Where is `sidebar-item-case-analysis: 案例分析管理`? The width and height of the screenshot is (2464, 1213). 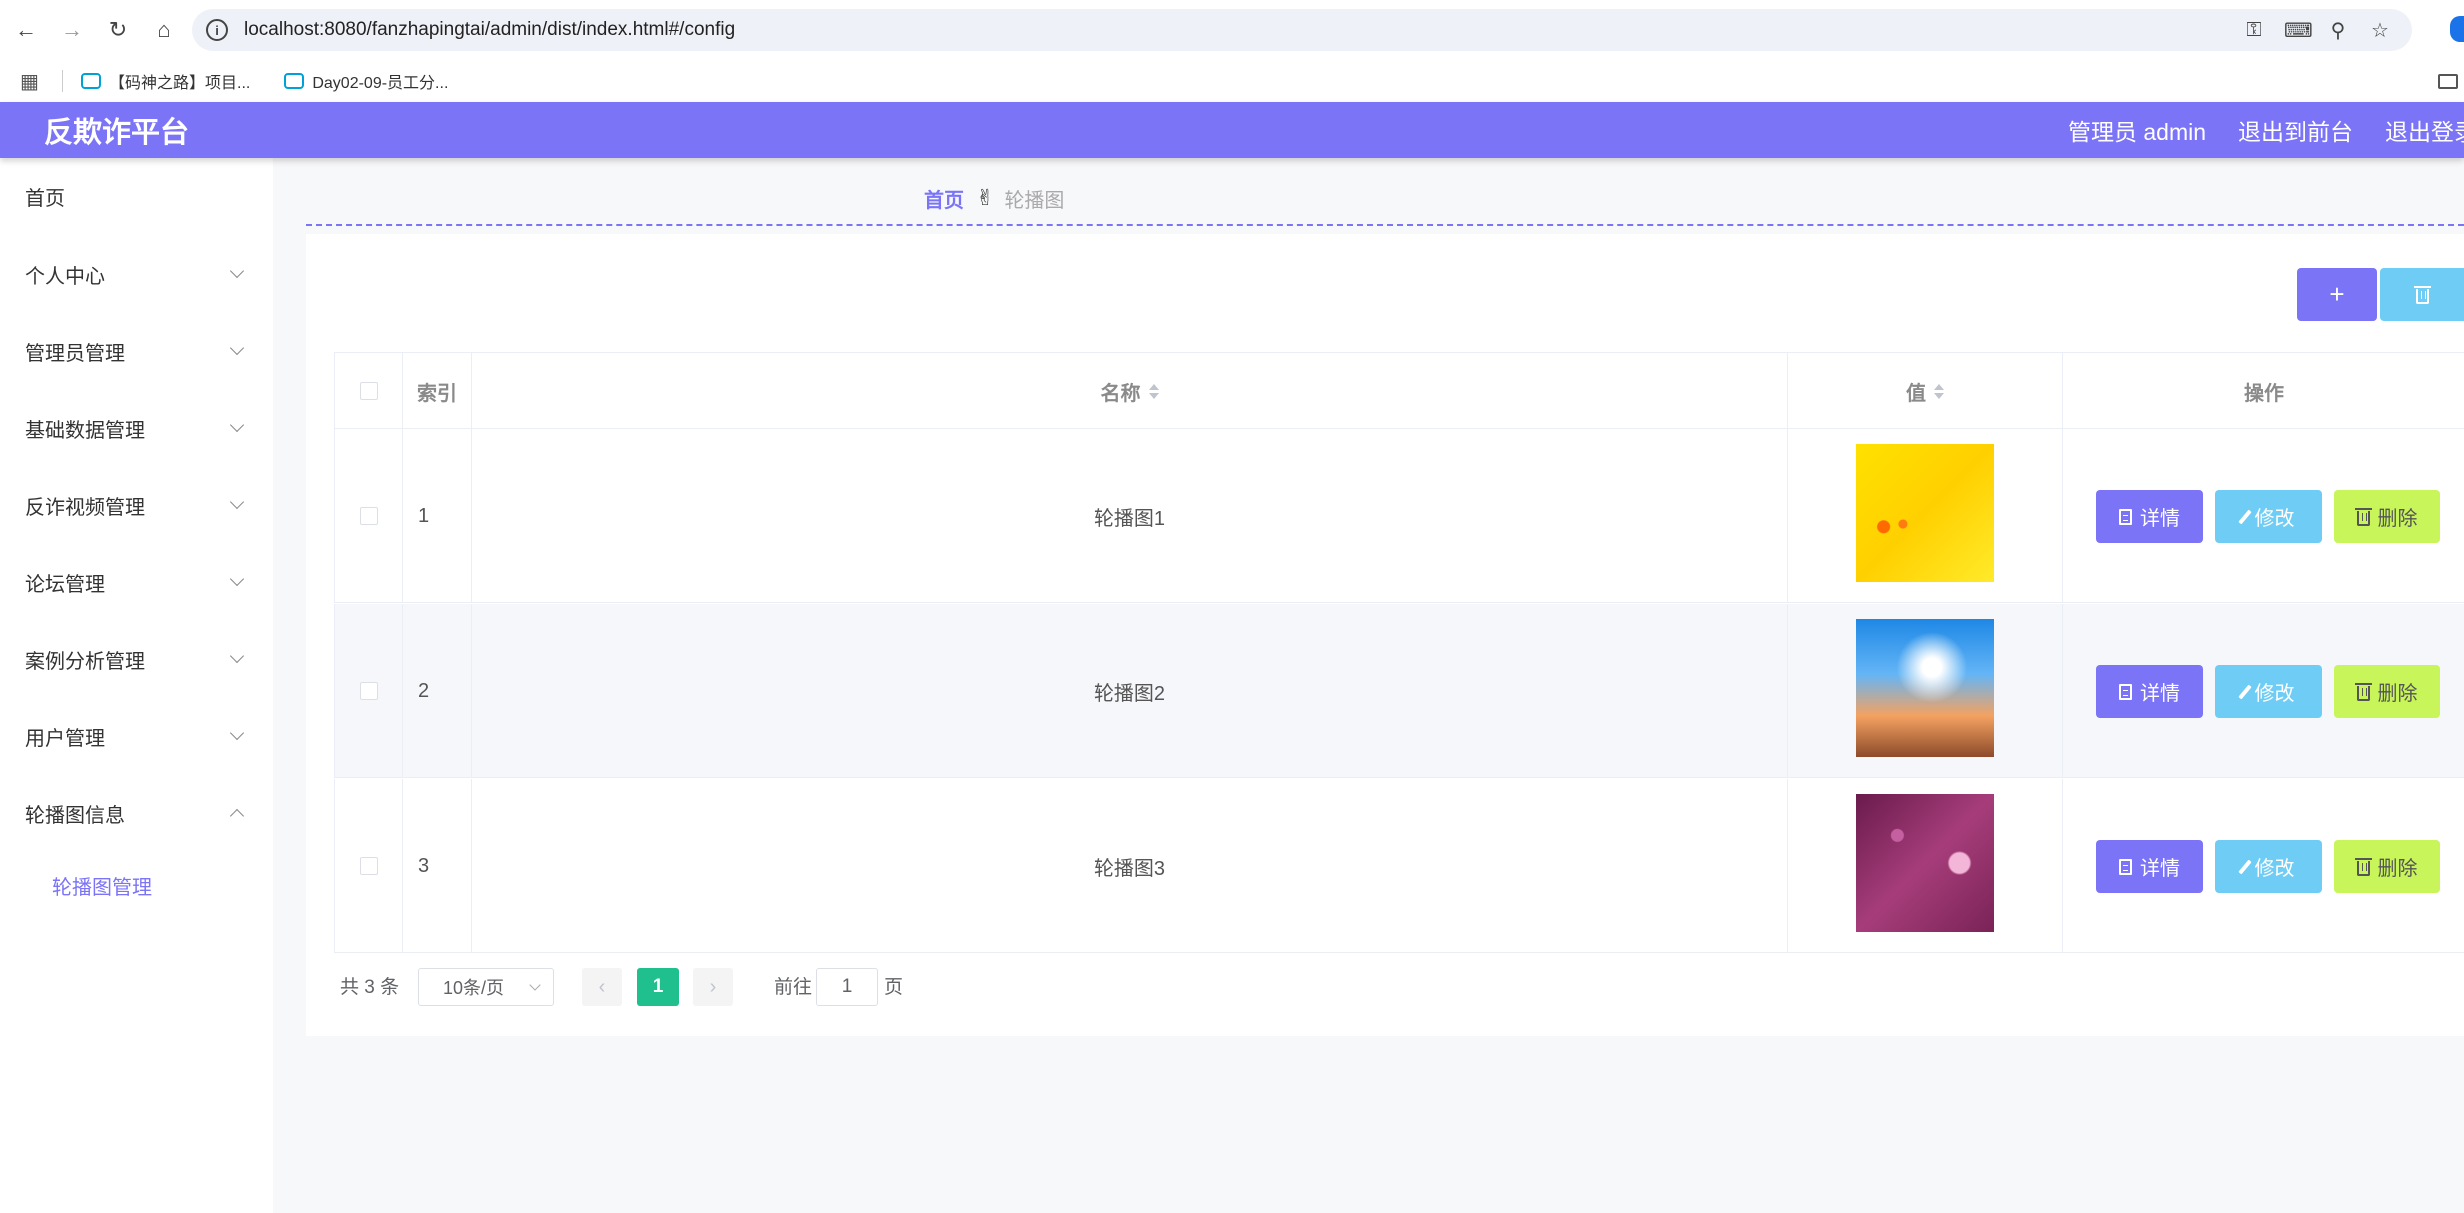
sidebar-item-case-analysis: 案例分析管理 is located at coordinates (136, 659).